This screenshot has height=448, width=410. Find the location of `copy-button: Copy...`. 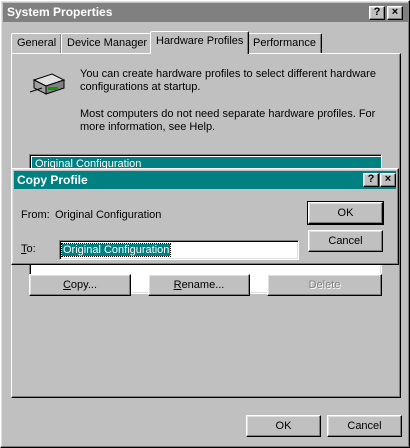

copy-button: Copy... is located at coordinates (80, 285).